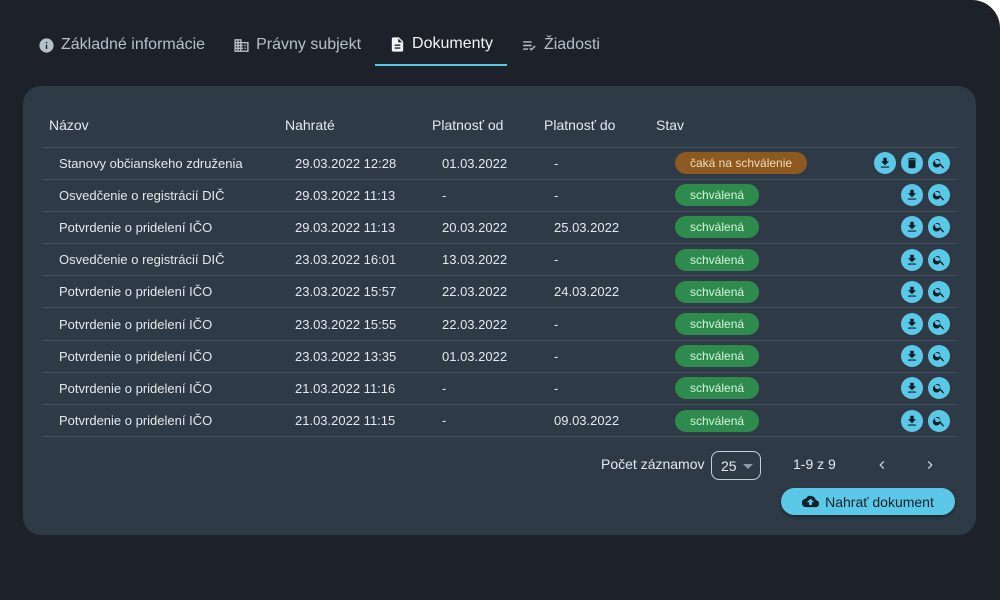 Image resolution: width=1000 pixels, height=600 pixels. Describe the element at coordinates (881, 125) in the screenshot. I see `column-header-actions` at that location.